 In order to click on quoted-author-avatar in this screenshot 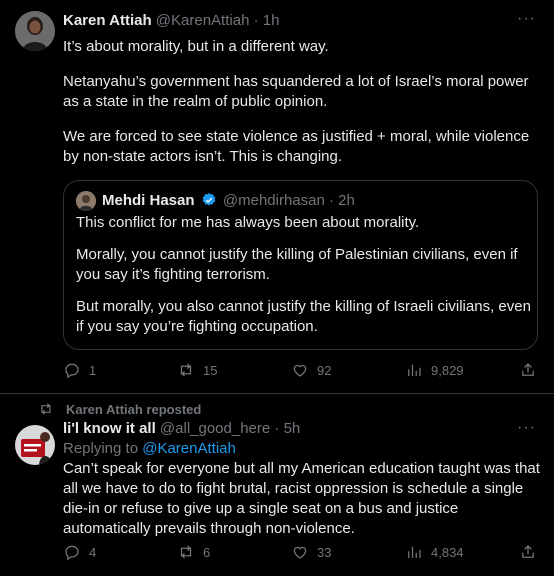, I will do `click(86, 201)`.